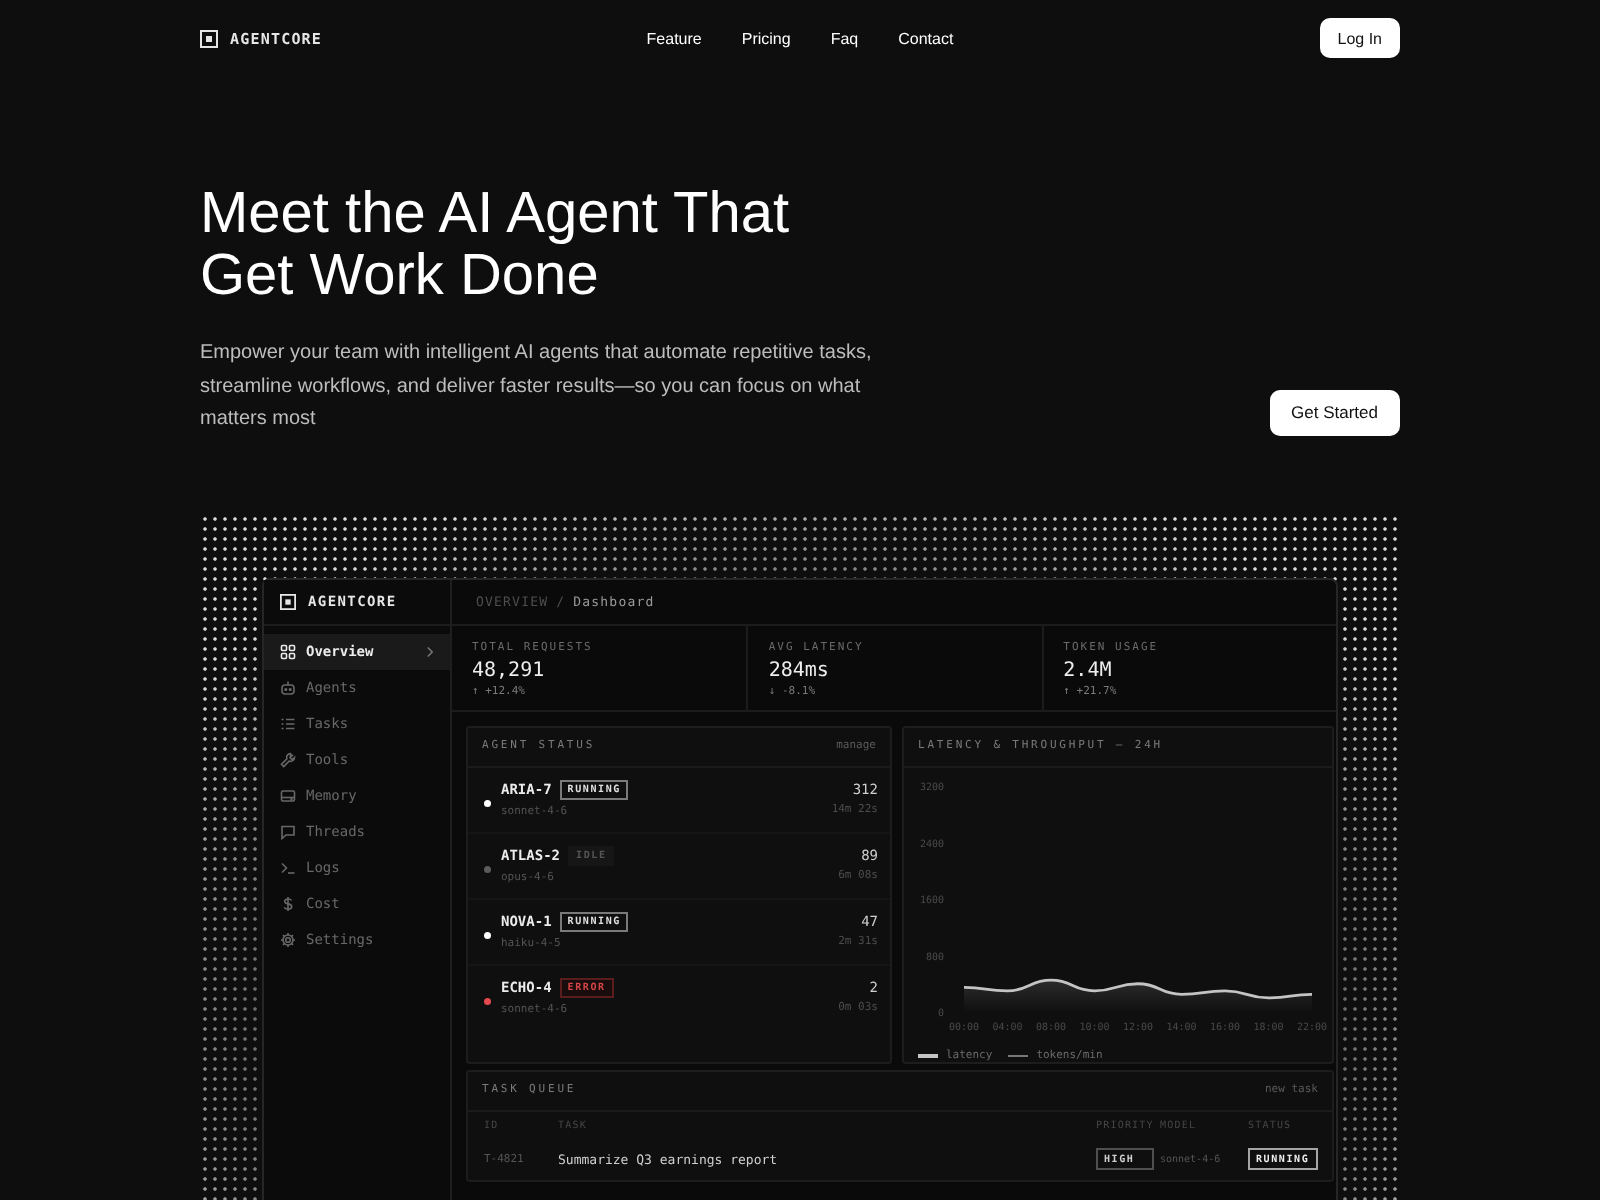  I want to click on nav-link: Pricing, so click(766, 38).